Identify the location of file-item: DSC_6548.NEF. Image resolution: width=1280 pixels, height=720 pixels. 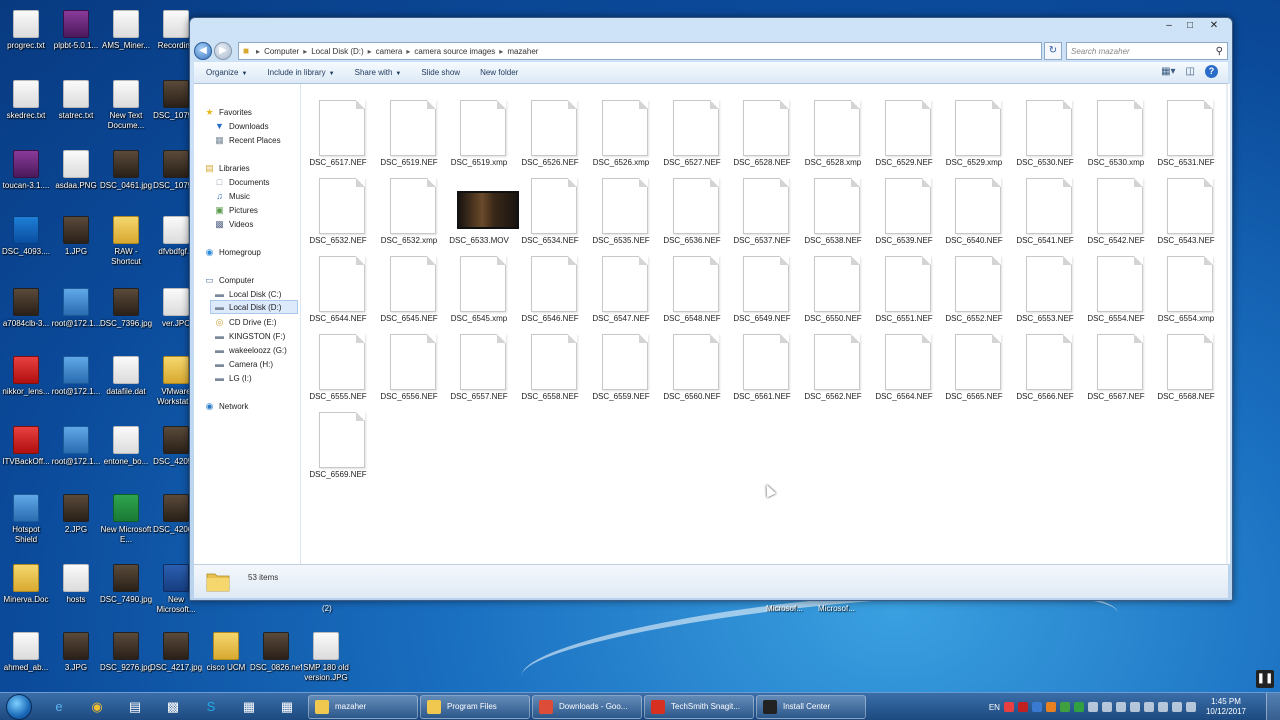
(690, 287).